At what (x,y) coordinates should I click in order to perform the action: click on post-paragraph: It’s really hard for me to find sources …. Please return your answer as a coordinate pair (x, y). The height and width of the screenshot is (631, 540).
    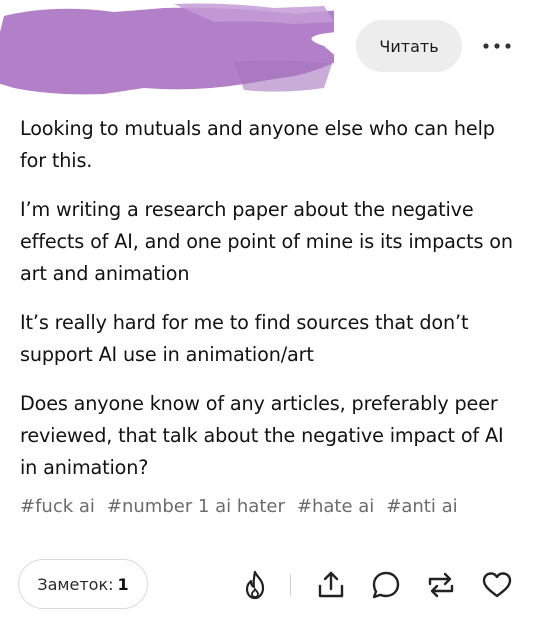
    Looking at the image, I should click on (244, 338).